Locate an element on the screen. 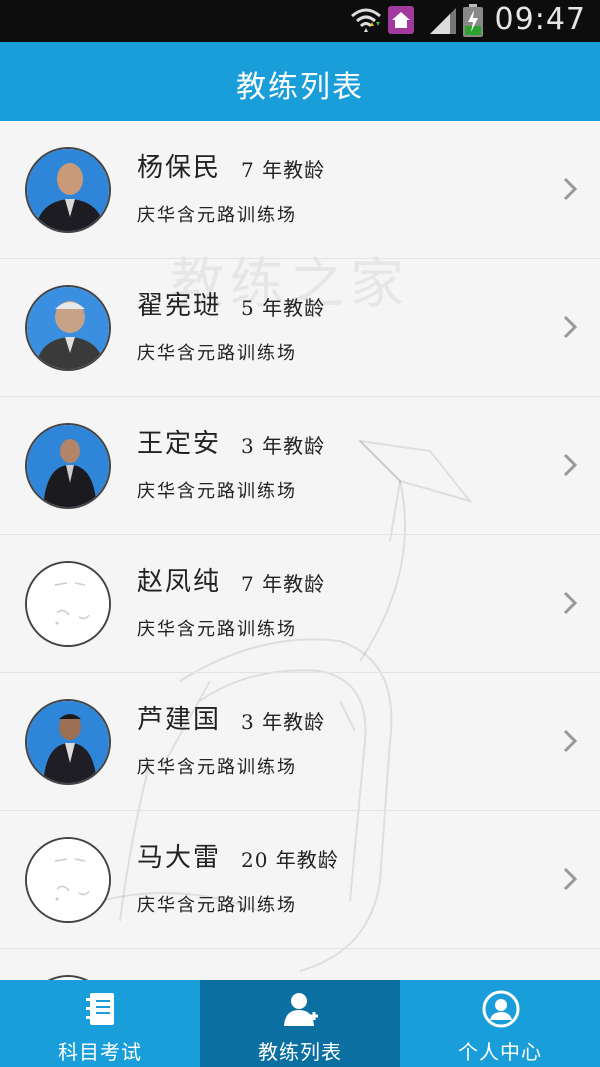 The height and width of the screenshot is (1067, 600). coach-years: 20 年教龄 is located at coordinates (290, 860).